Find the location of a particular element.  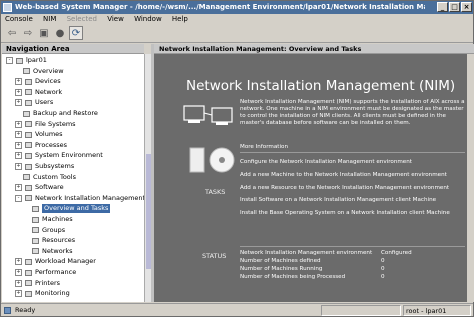

forward-arrow-icon: ⇨ is located at coordinates (28, 33).